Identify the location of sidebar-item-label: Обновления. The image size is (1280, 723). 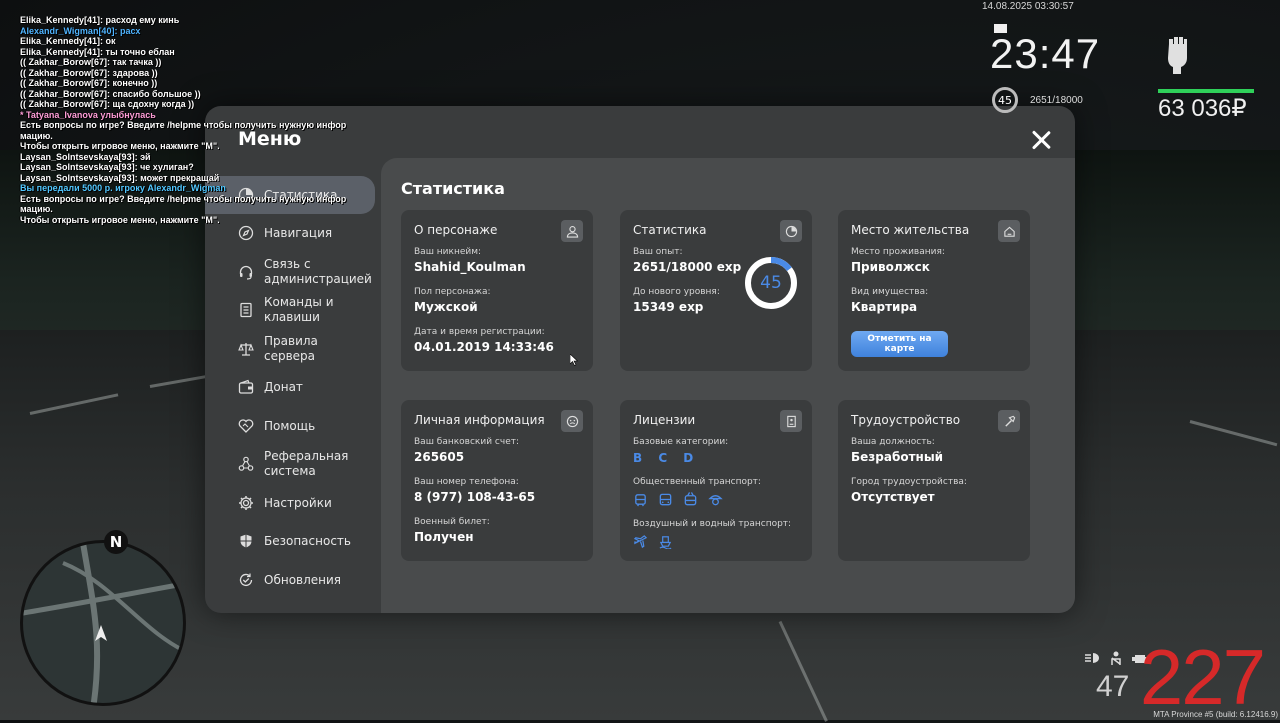
(303, 579).